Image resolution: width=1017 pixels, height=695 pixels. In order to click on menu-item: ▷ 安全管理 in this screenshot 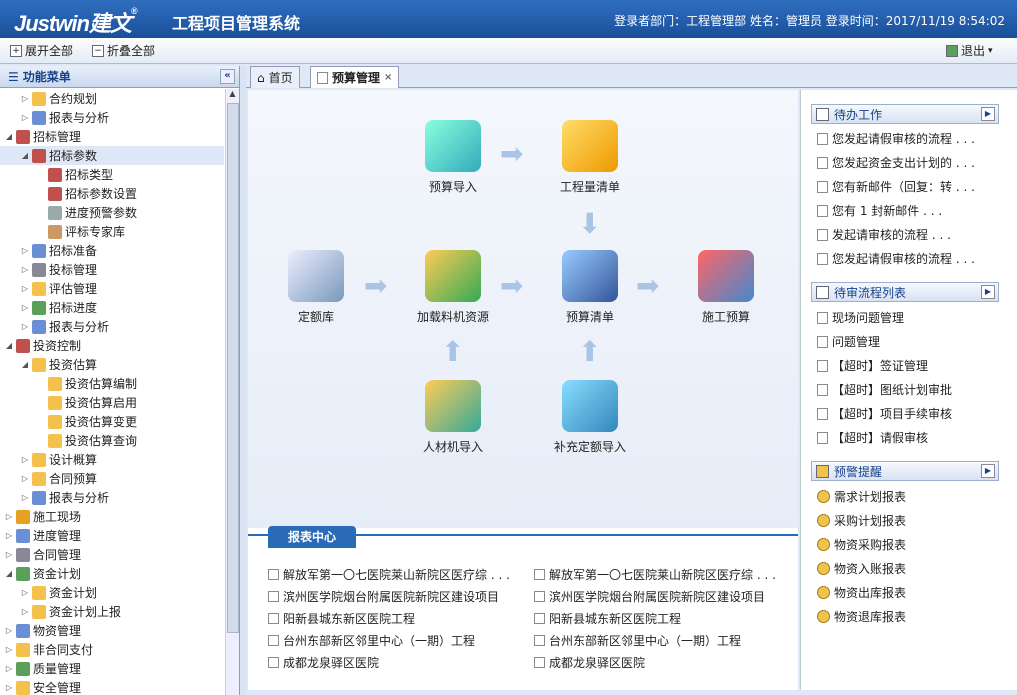, I will do `click(112, 686)`.